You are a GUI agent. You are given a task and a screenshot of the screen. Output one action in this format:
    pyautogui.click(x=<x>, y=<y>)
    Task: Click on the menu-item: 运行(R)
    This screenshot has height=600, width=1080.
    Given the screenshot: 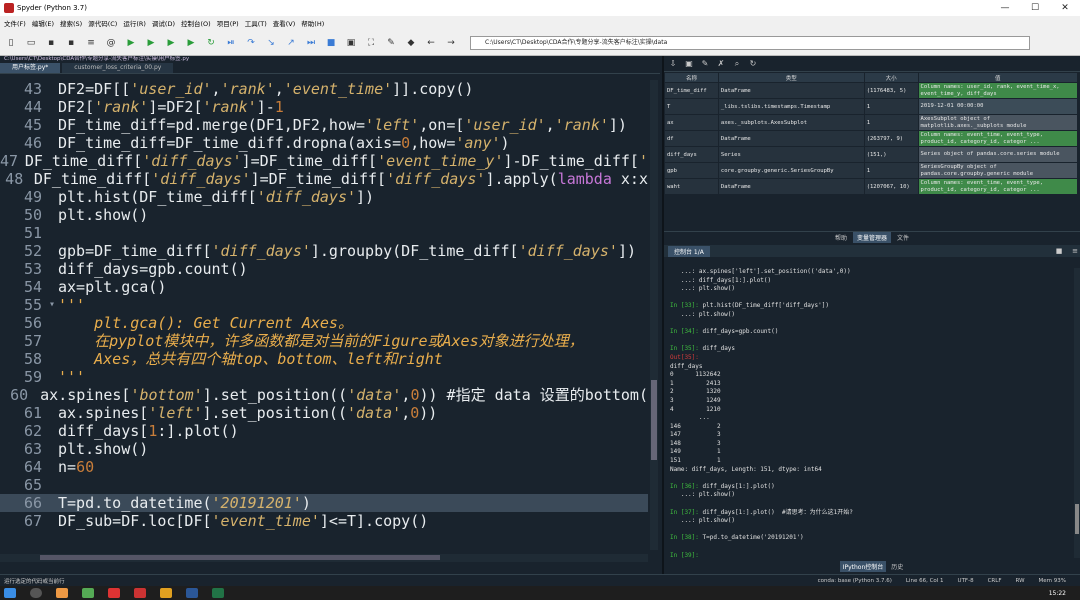 What is the action you would take?
    pyautogui.click(x=134, y=23)
    